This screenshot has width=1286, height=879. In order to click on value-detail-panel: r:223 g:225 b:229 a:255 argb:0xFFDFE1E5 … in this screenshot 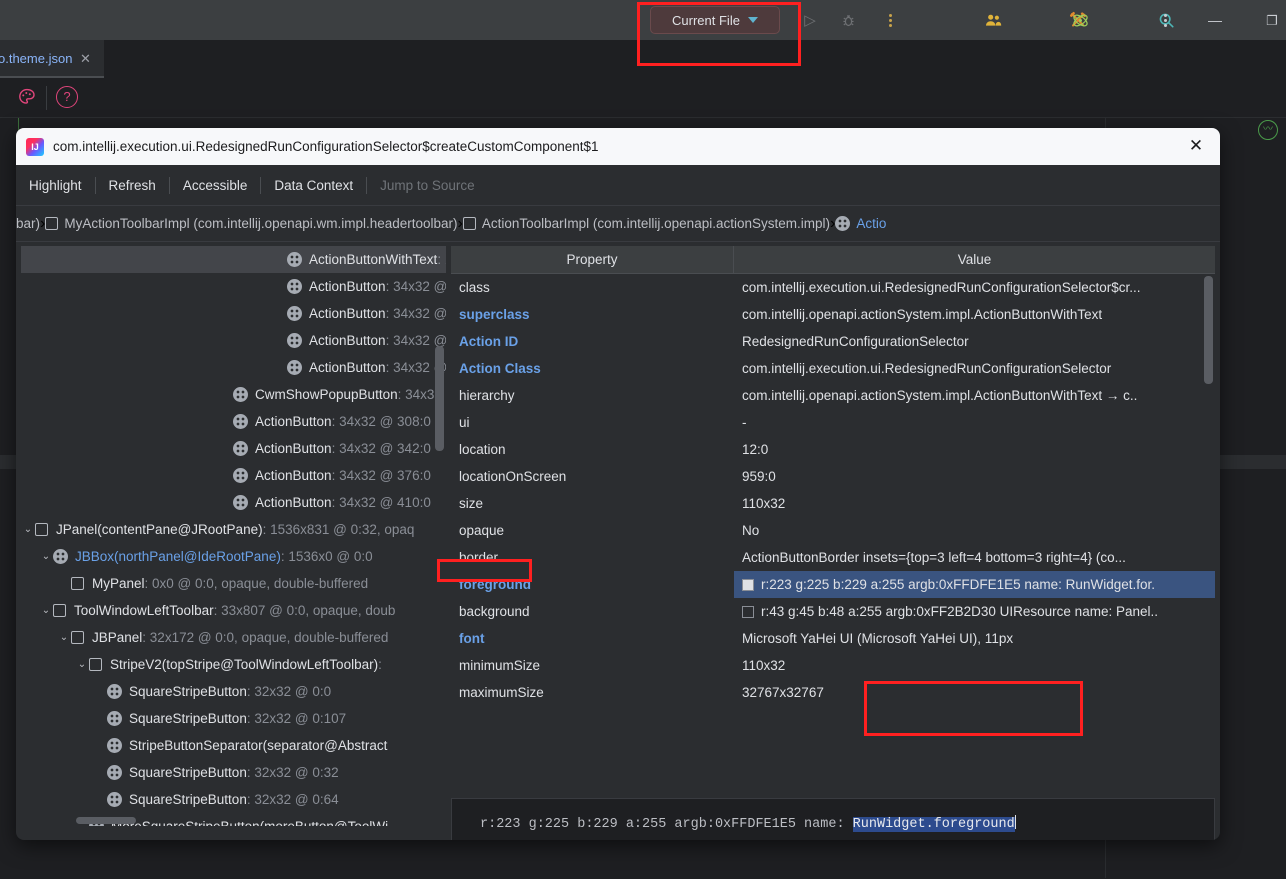, I will do `click(833, 819)`.